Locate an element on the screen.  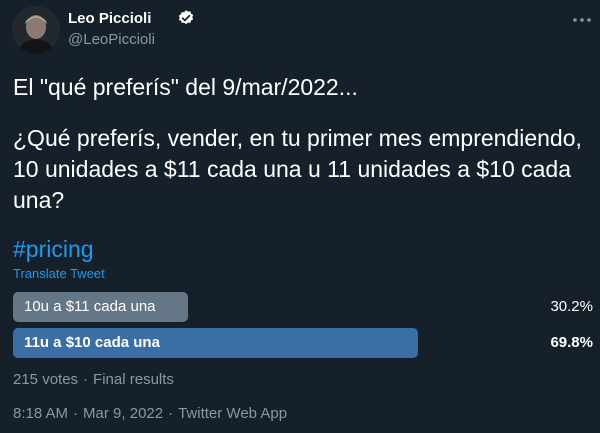
avatar is located at coordinates (36, 30).